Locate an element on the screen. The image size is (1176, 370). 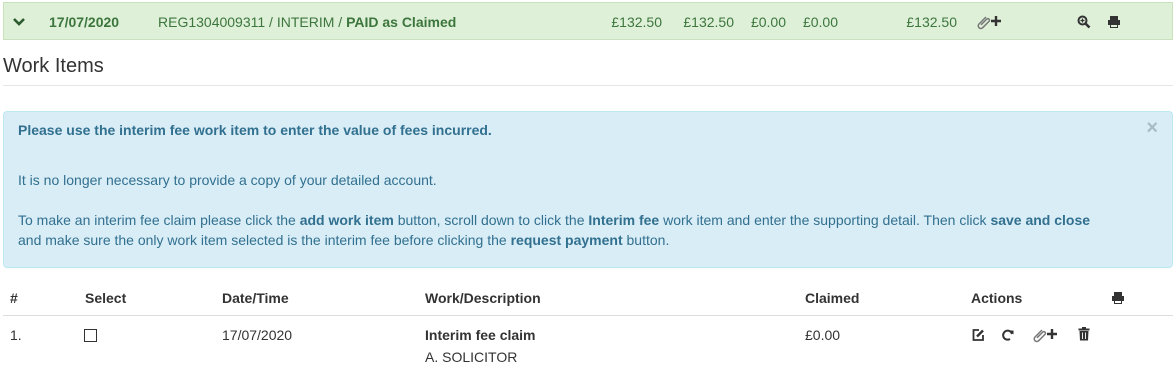
alert-close-button: × is located at coordinates (1152, 128).